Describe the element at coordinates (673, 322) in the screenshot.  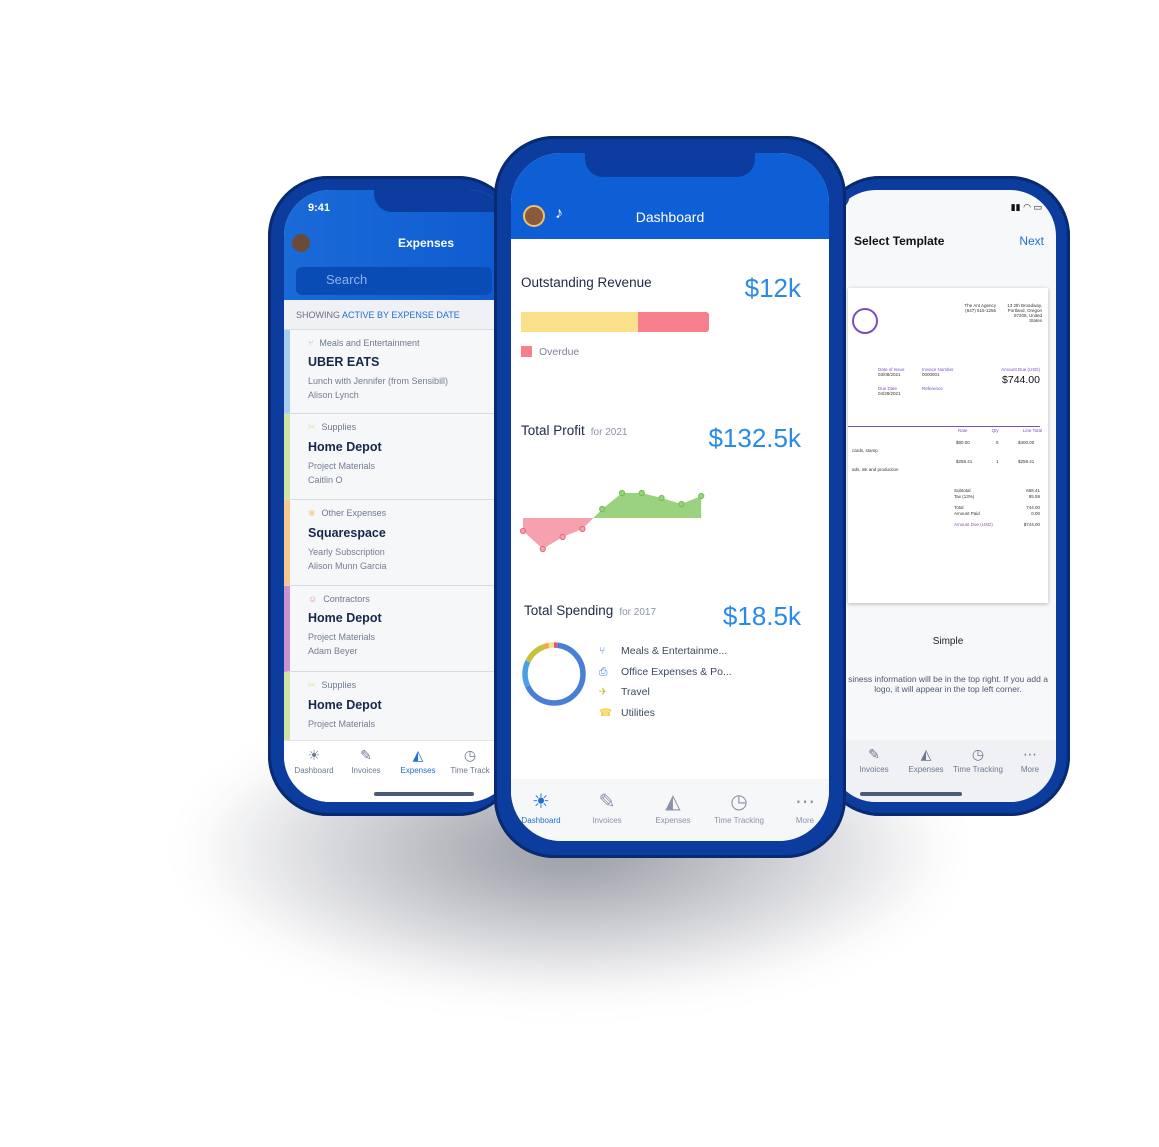
I see `overdue-revenue-segment` at that location.